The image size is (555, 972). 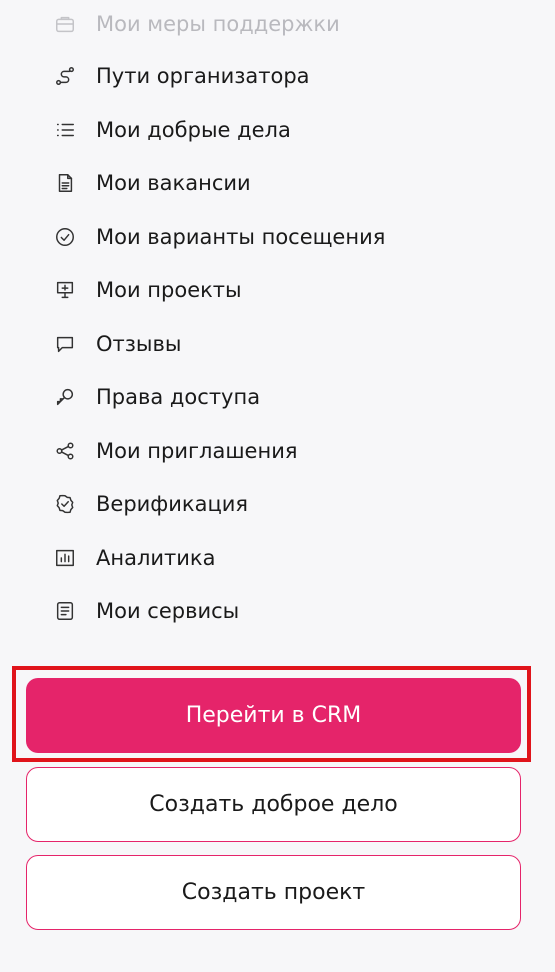 I want to click on sidebar-item-vacancies: Мои вакансии, so click(x=151, y=183).